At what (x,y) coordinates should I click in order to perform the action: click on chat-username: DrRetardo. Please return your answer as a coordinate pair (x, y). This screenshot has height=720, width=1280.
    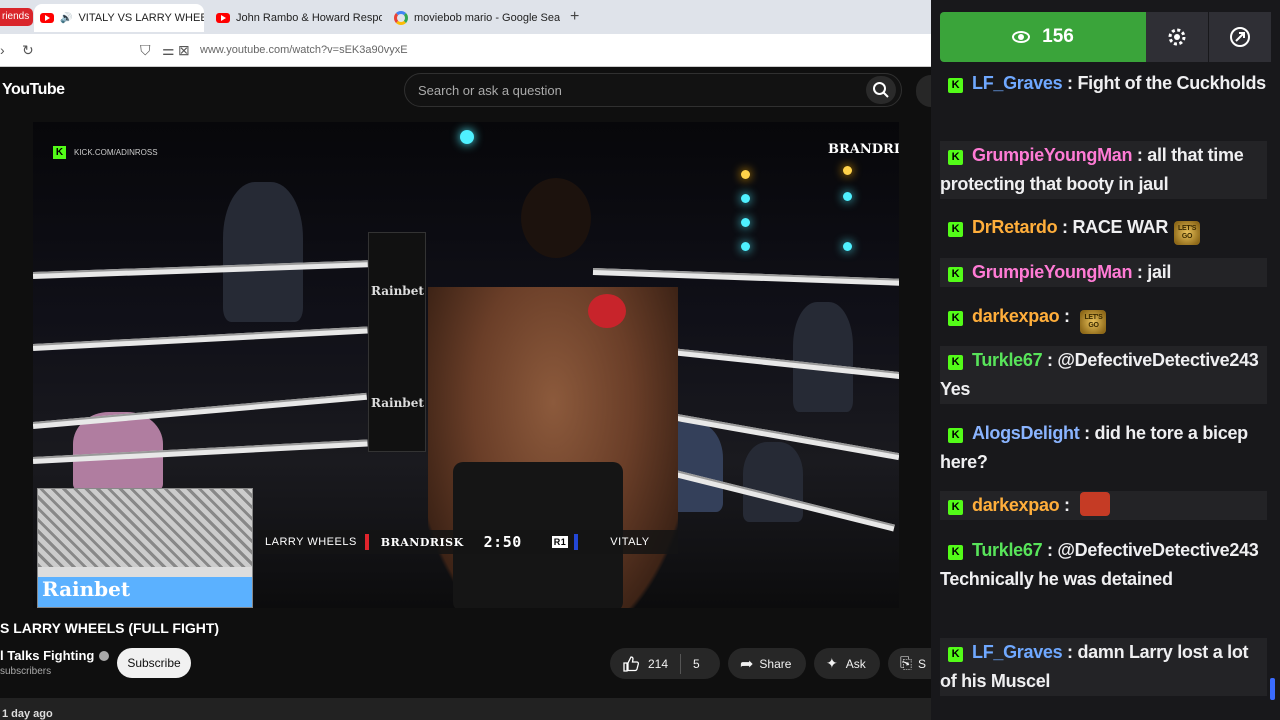
    Looking at the image, I should click on (1015, 227).